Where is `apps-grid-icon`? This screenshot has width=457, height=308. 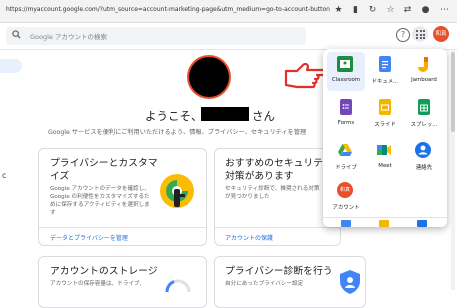 apps-grid-icon is located at coordinates (420, 34).